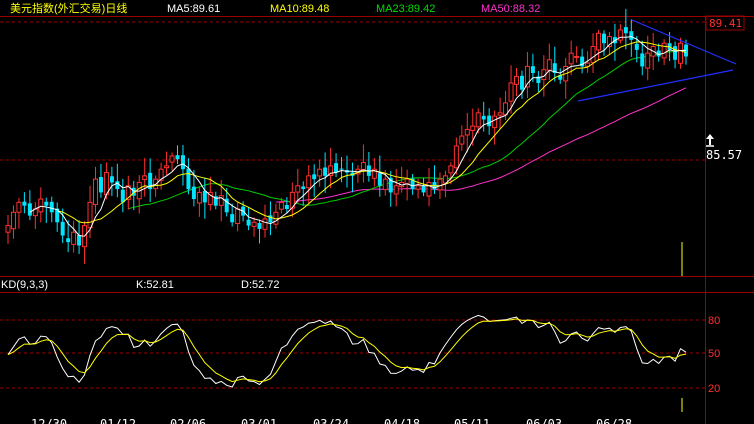  Describe the element at coordinates (193, 9) in the screenshot. I see `ma5-label: MA5:89.61` at that location.